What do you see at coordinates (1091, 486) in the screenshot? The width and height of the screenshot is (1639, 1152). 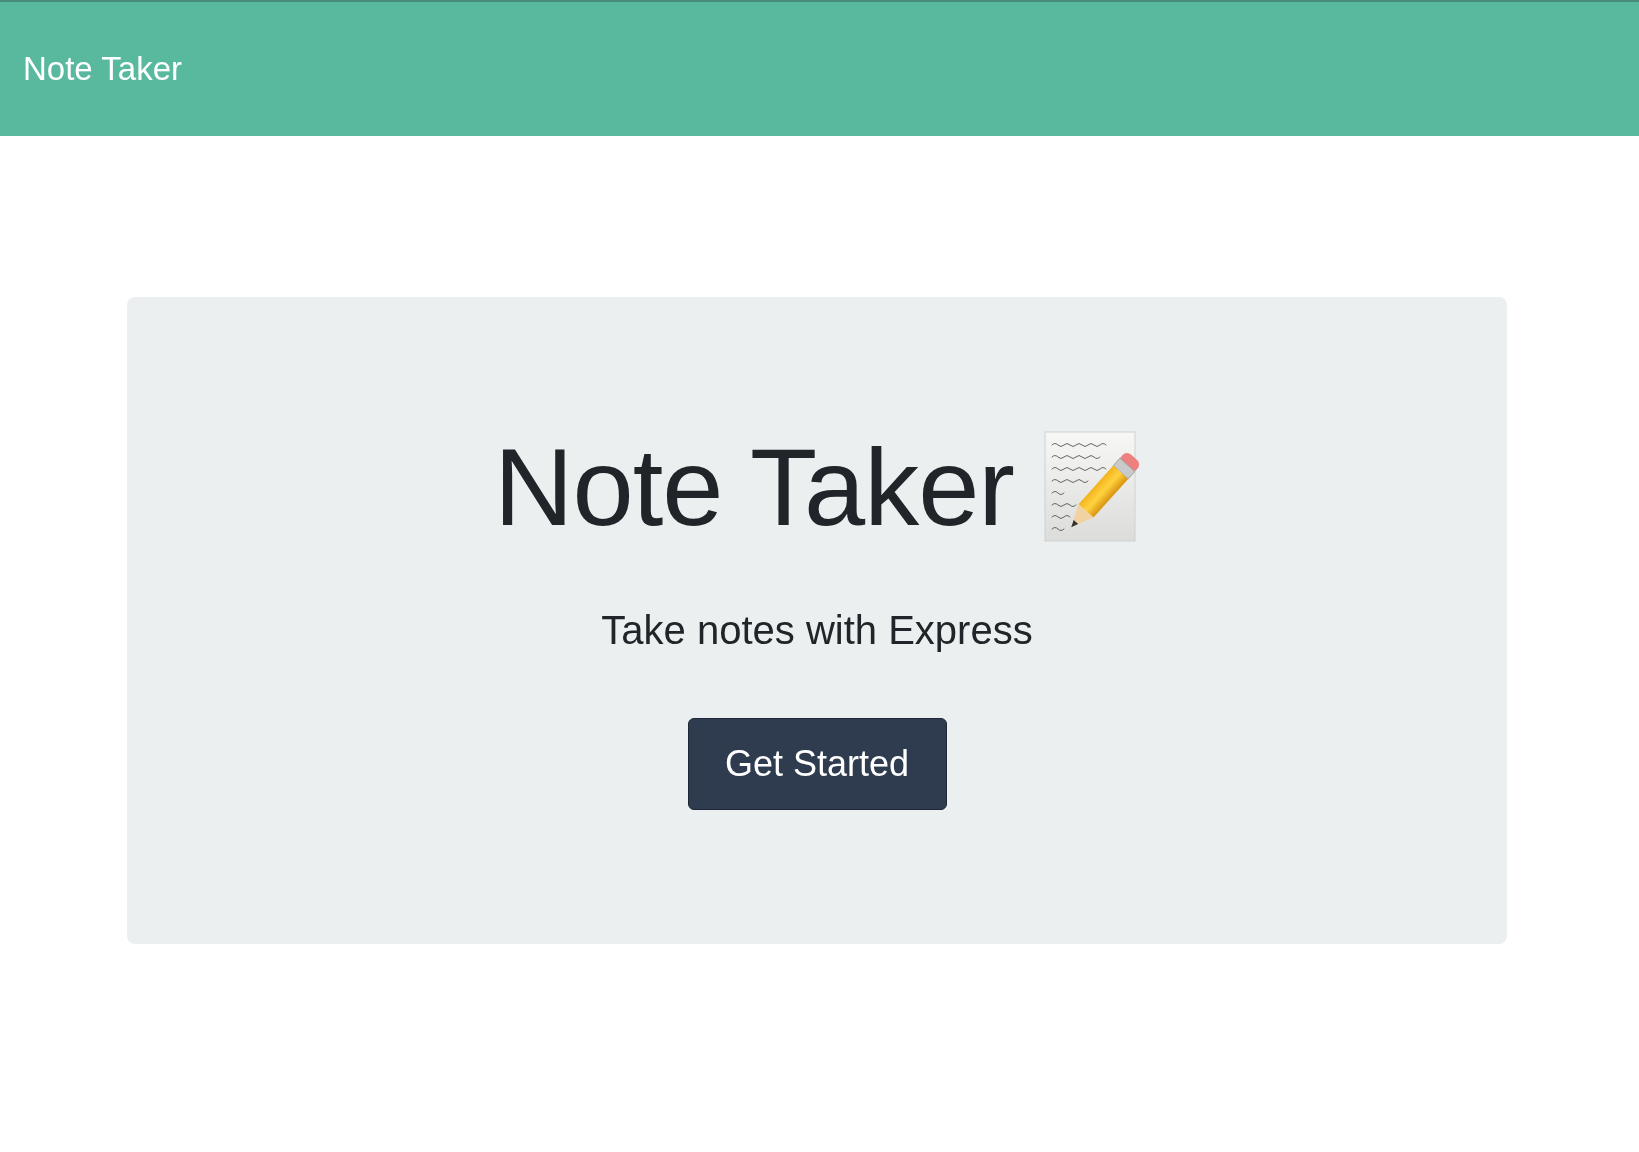 I see `memo-pencil-icon` at bounding box center [1091, 486].